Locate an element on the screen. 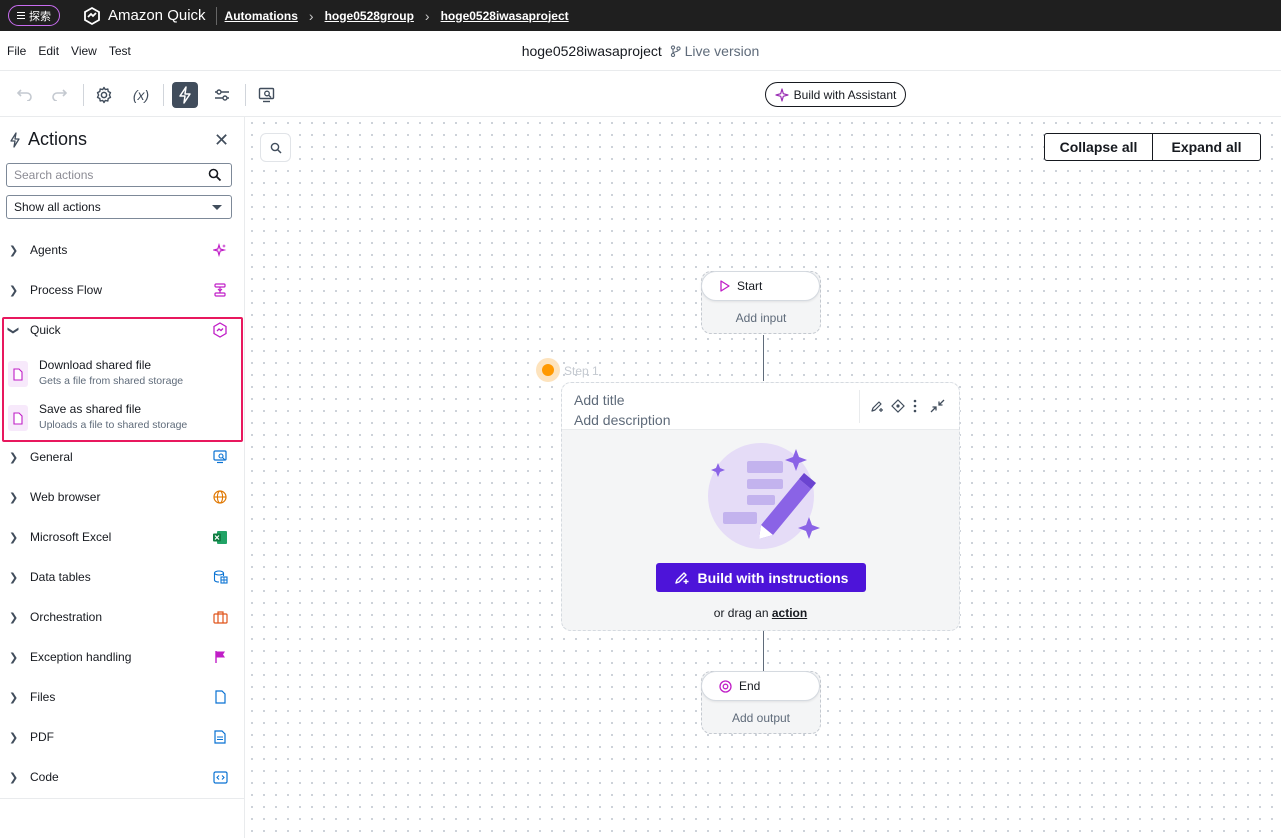  build-with-assistant-button: Build with Assistant is located at coordinates (835, 94).